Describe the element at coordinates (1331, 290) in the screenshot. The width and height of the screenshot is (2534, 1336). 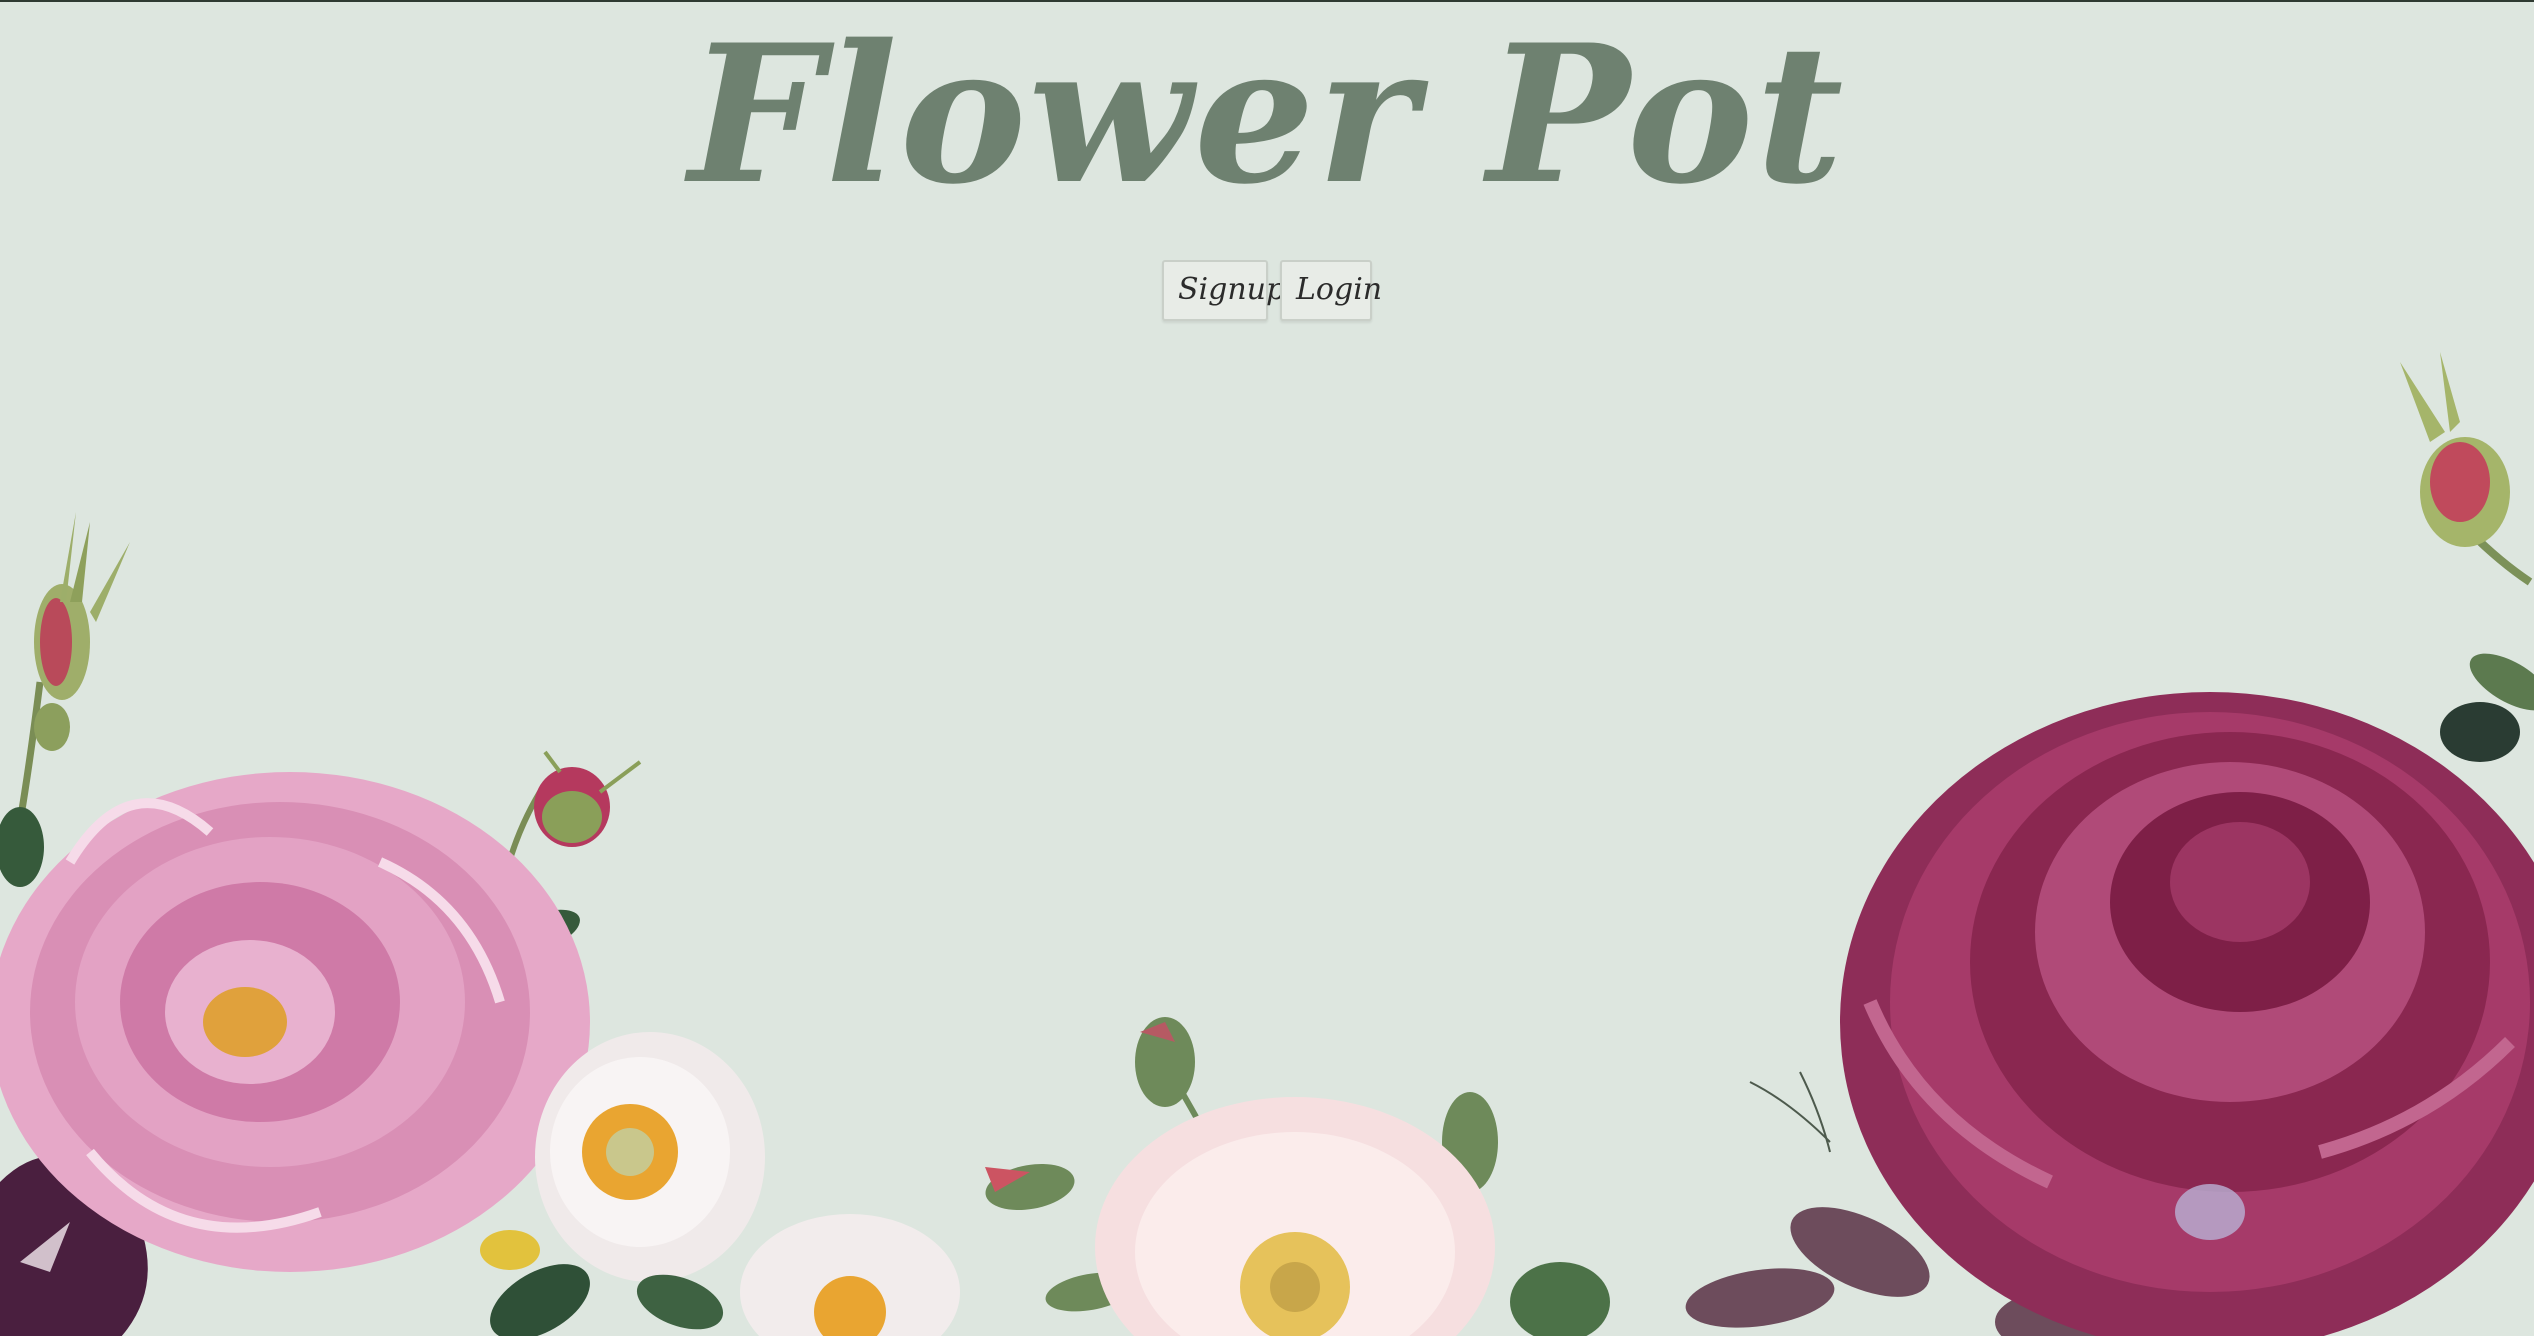
I see `login-button: Login` at that location.